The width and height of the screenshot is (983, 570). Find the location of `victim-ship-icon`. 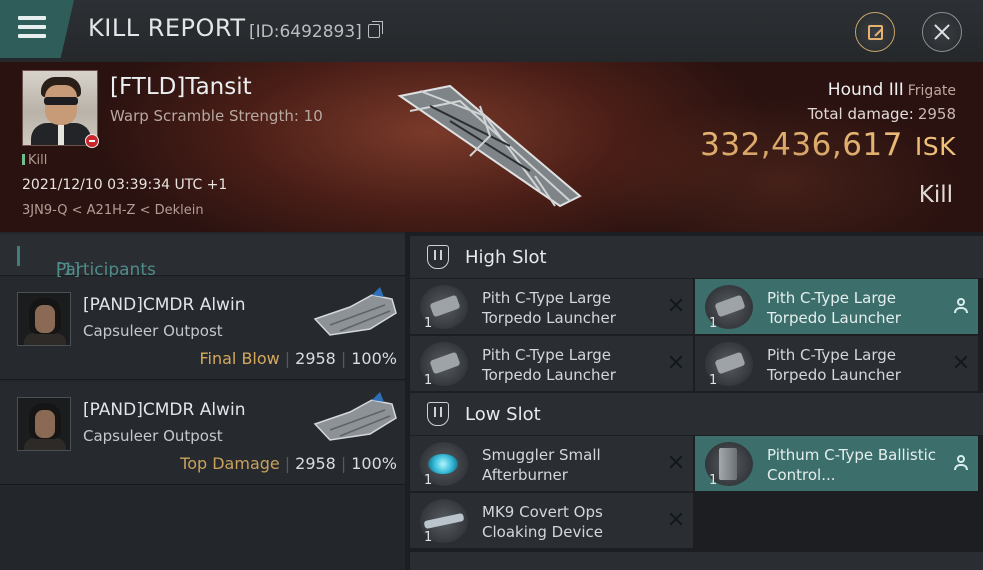

victim-ship-icon is located at coordinates (495, 146).